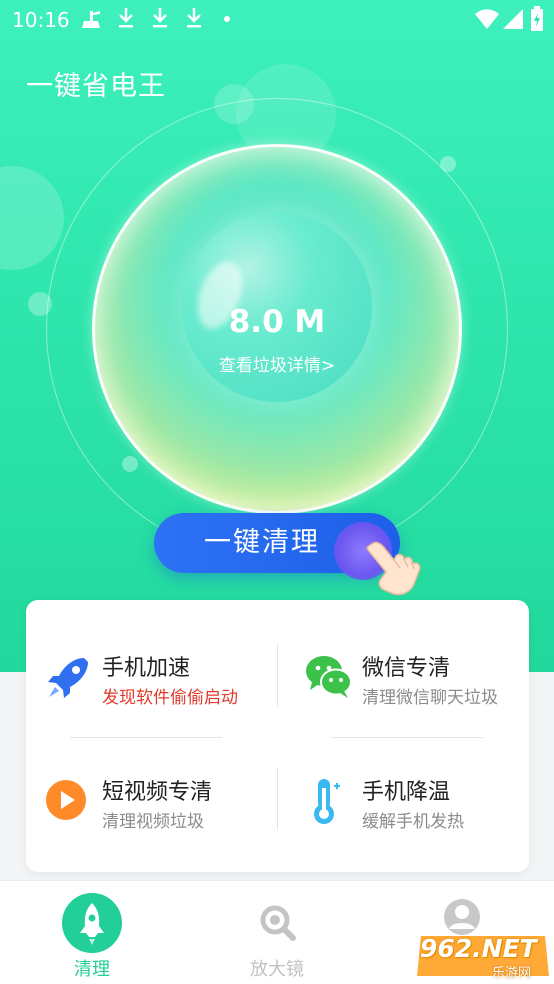 The width and height of the screenshot is (554, 984). What do you see at coordinates (146, 668) in the screenshot?
I see `feature-title: 手机加速` at bounding box center [146, 668].